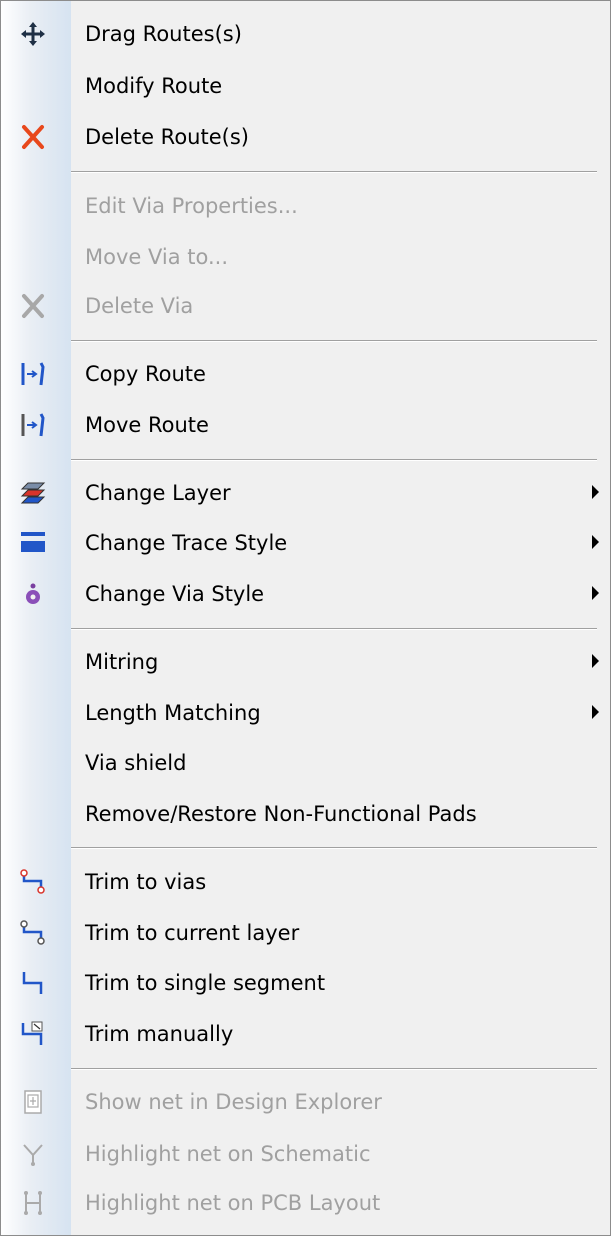 The width and height of the screenshot is (611, 1236). Describe the element at coordinates (33, 1154) in the screenshot. I see `schematic-net-icon` at that location.